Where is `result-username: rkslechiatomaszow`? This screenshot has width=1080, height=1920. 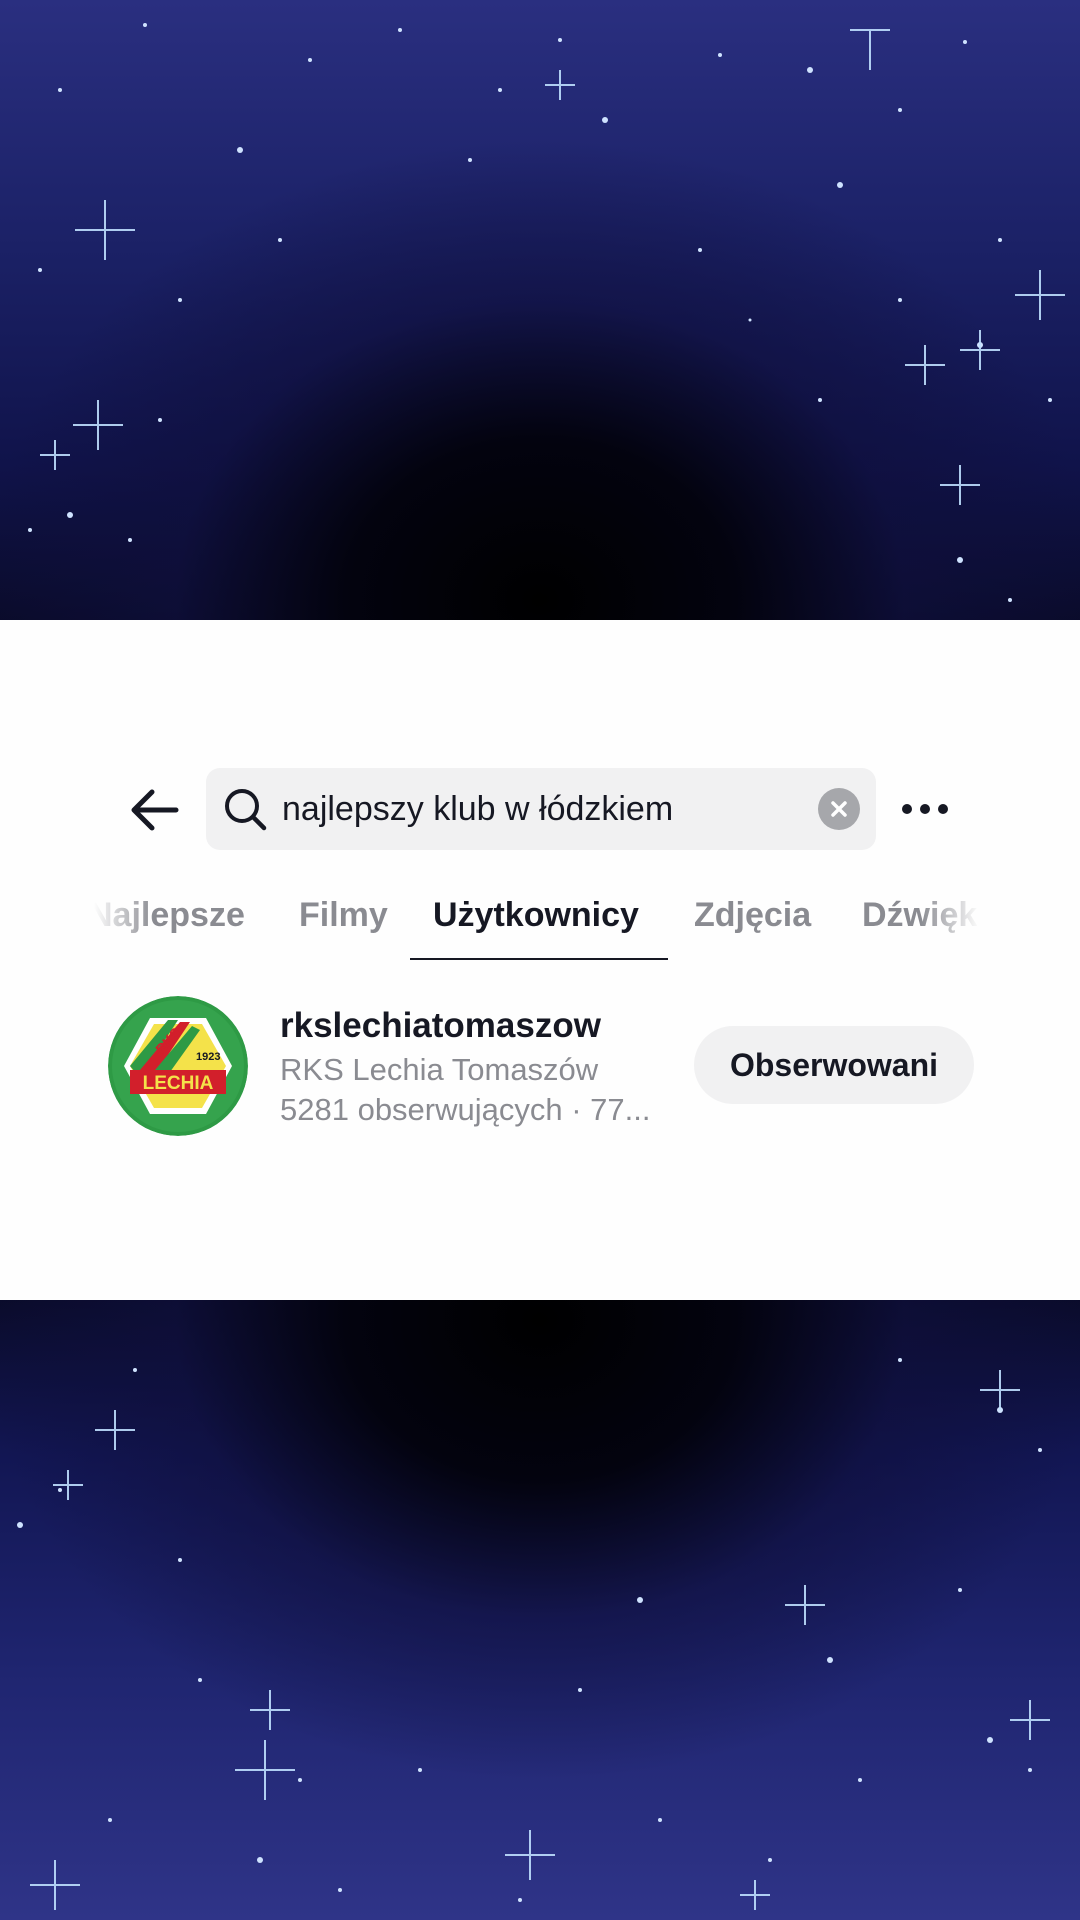 result-username: rkslechiatomaszow is located at coordinates (440, 1026).